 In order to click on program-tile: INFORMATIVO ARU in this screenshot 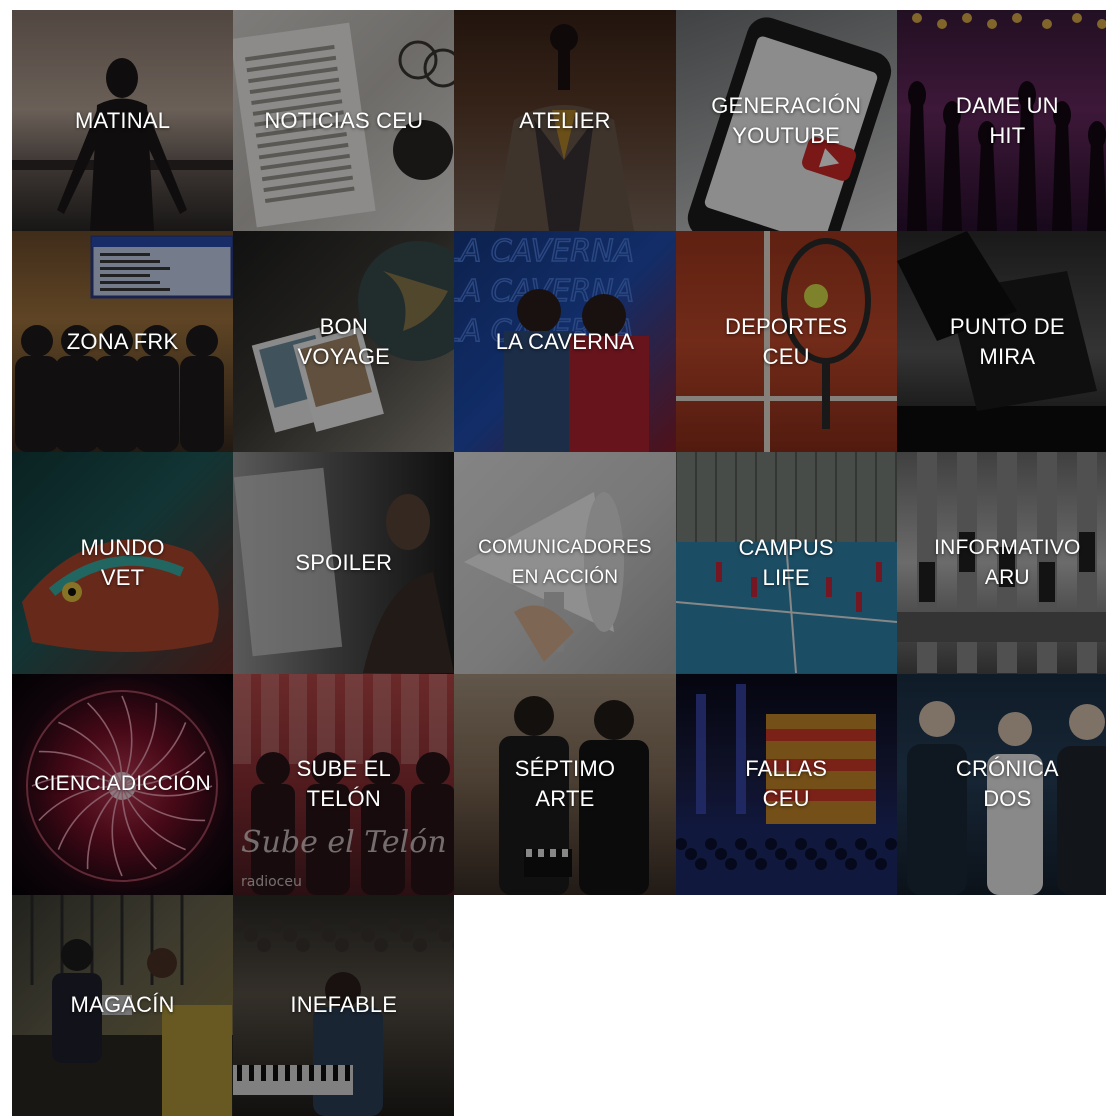, I will do `click(1001, 563)`.